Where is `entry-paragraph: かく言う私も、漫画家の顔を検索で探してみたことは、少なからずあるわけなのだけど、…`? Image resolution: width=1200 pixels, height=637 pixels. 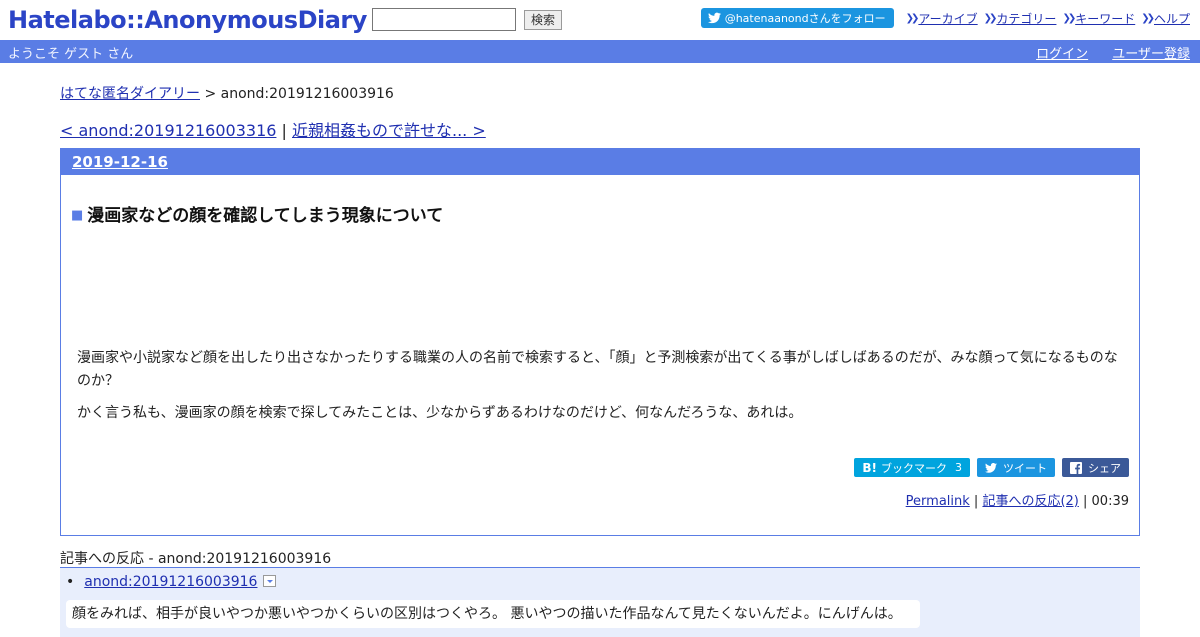 entry-paragraph: かく言う私も、漫画家の顔を検索で探してみたことは、少なからずあるわけなのだけど、… is located at coordinates (440, 413).